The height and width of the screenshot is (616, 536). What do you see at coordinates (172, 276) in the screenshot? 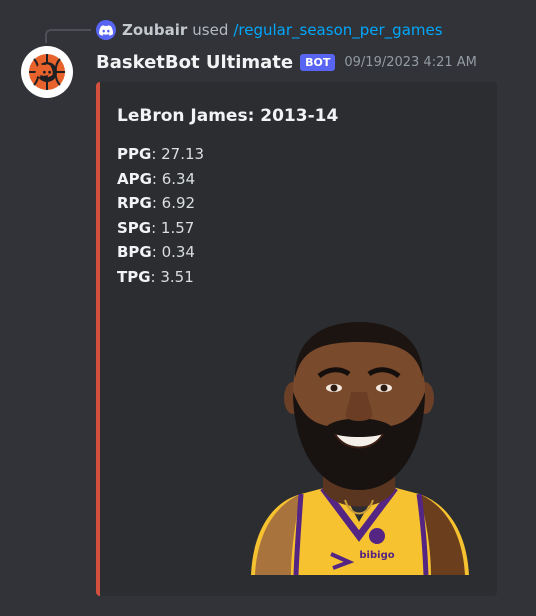
I see `stat-value: : 3.51` at bounding box center [172, 276].